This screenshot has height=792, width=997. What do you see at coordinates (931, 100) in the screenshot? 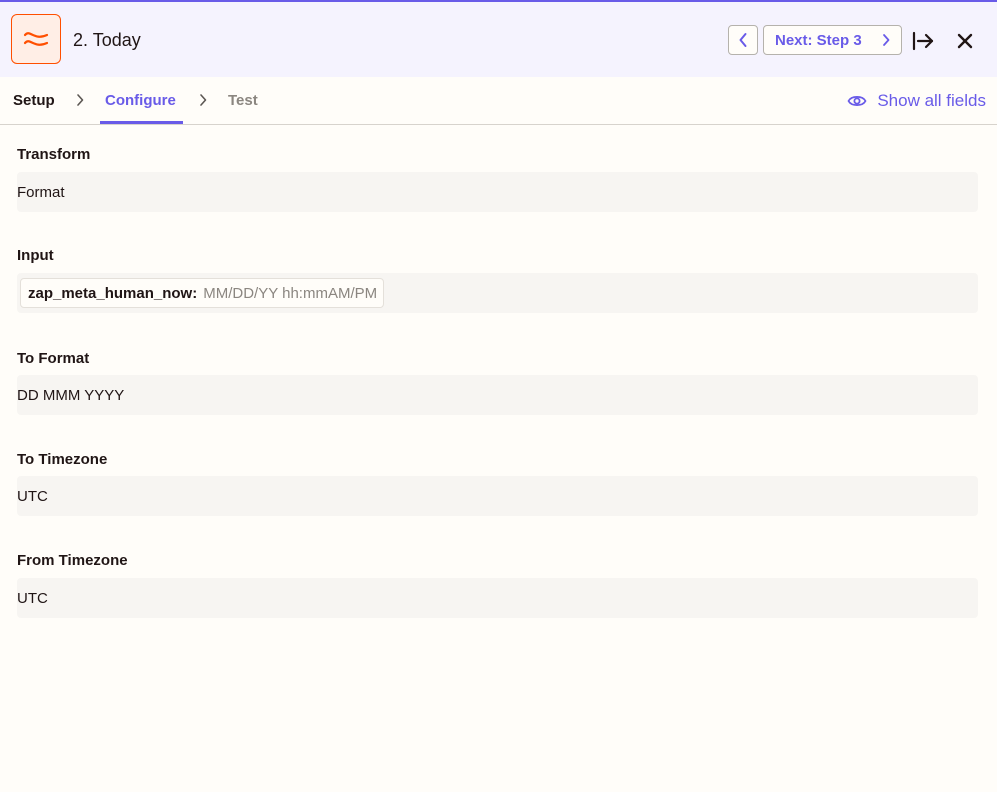
I see `show-all-fields-label: Show all fields` at bounding box center [931, 100].